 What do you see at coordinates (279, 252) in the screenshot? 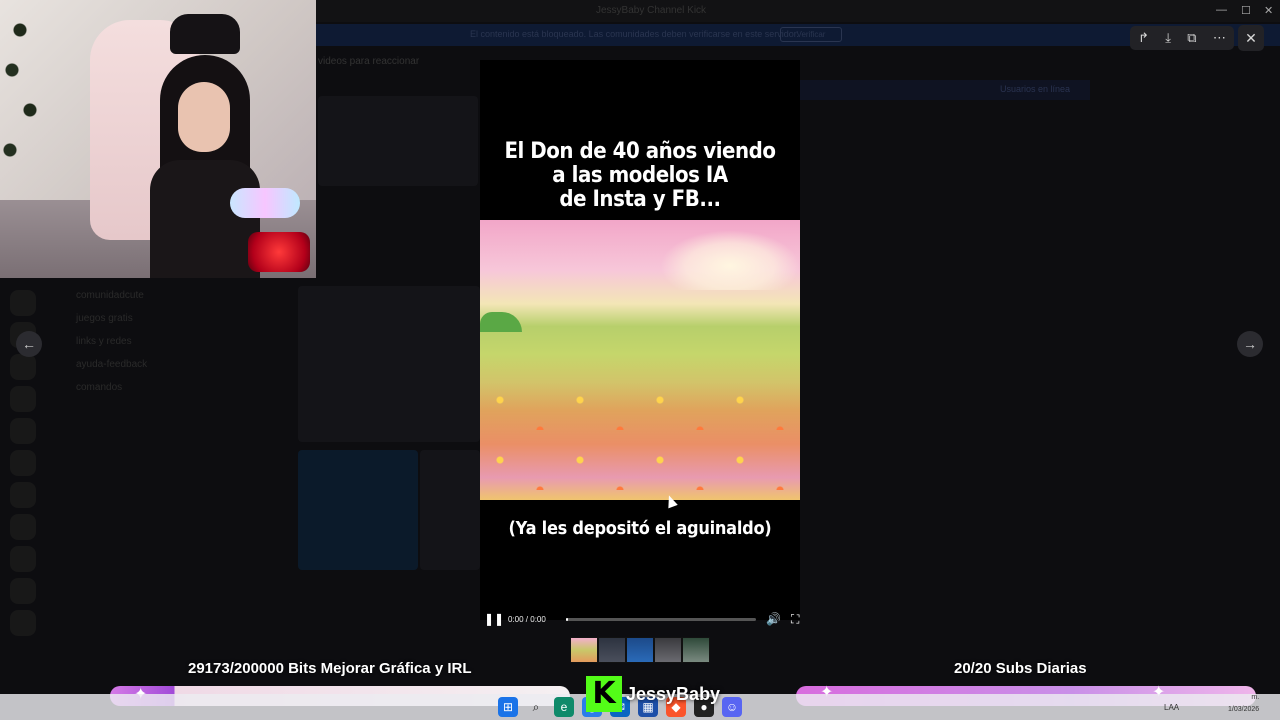
I see `webcam-red-light` at bounding box center [279, 252].